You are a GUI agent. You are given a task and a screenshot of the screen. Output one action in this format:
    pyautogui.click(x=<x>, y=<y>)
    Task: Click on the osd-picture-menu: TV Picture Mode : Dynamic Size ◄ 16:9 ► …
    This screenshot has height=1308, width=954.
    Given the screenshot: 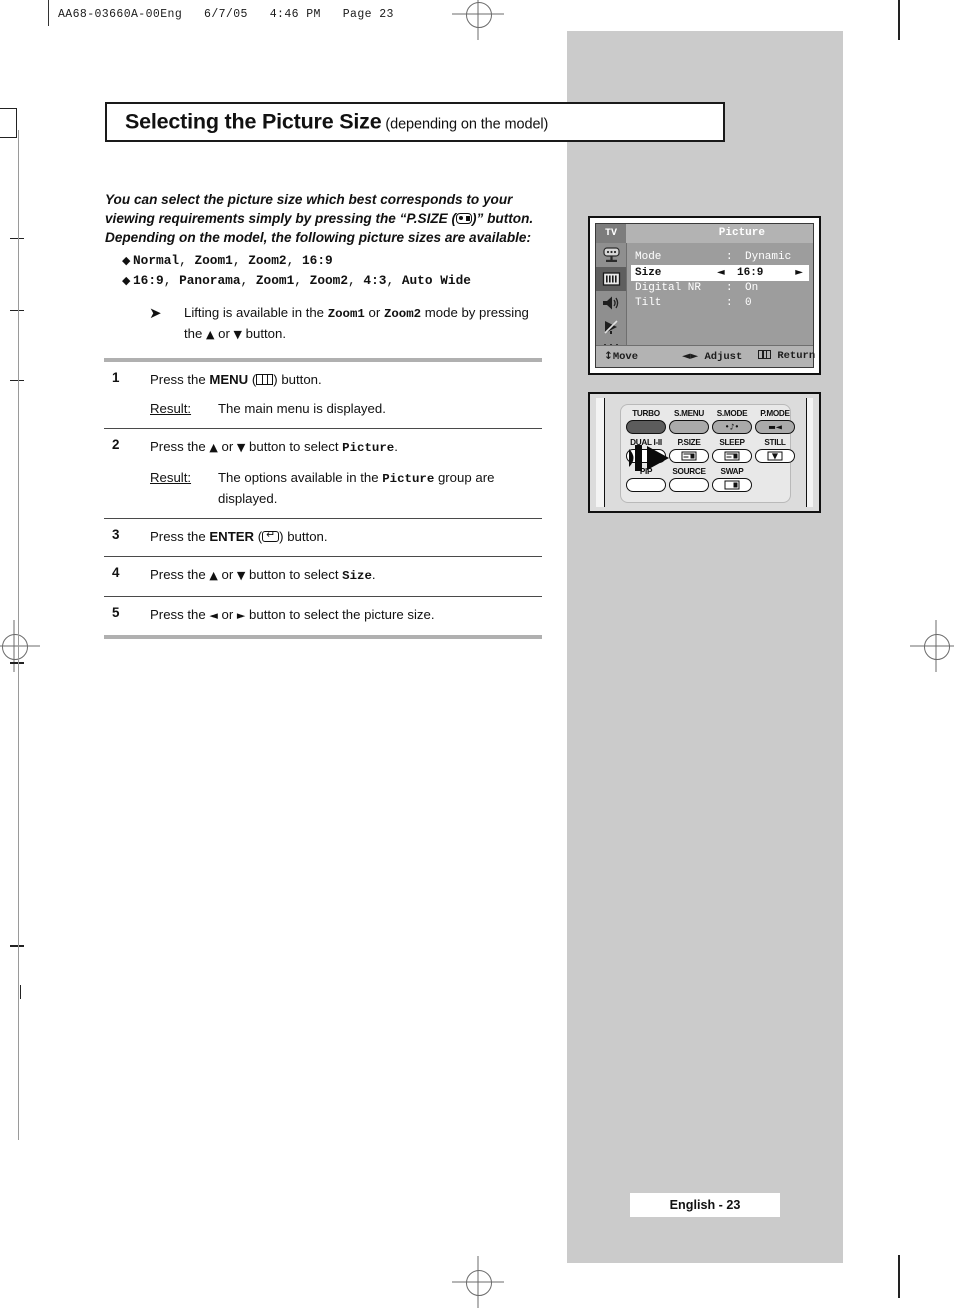 What is the action you would take?
    pyautogui.click(x=704, y=295)
    